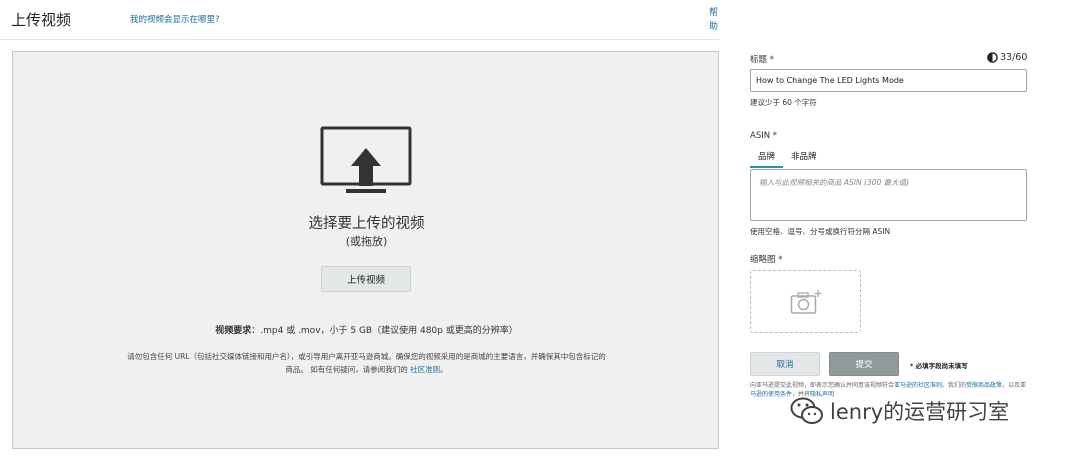 The height and width of the screenshot is (461, 1080). What do you see at coordinates (920, 412) in the screenshot?
I see `watermark-text: lenry的运营研习室` at bounding box center [920, 412].